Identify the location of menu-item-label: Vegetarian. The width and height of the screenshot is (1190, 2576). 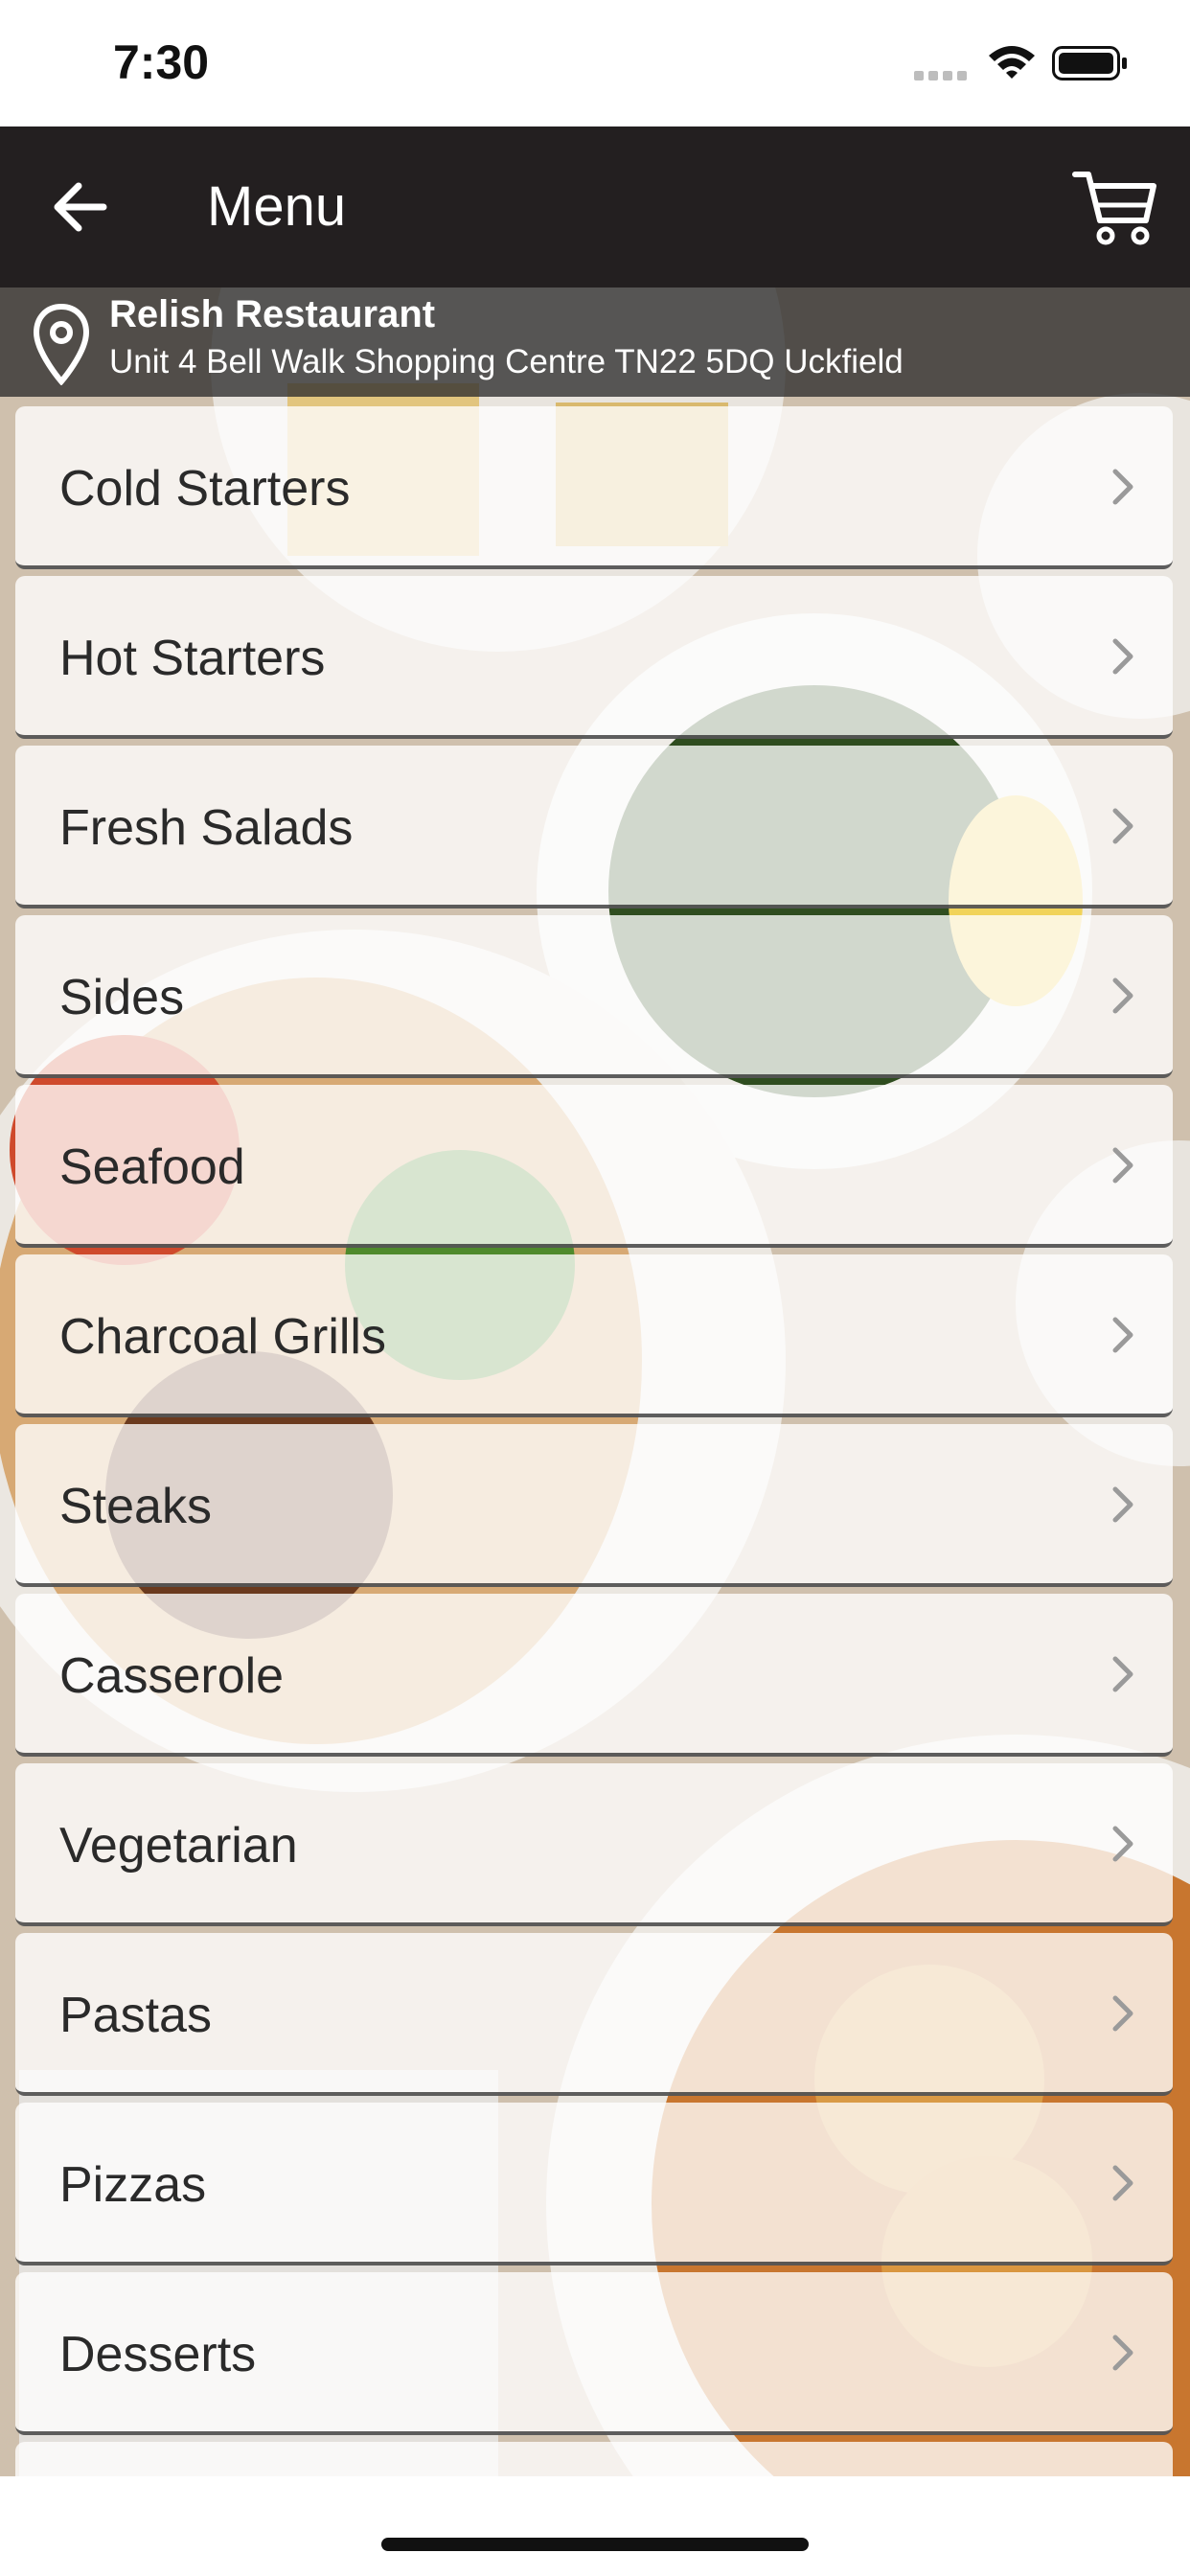
(179, 1846).